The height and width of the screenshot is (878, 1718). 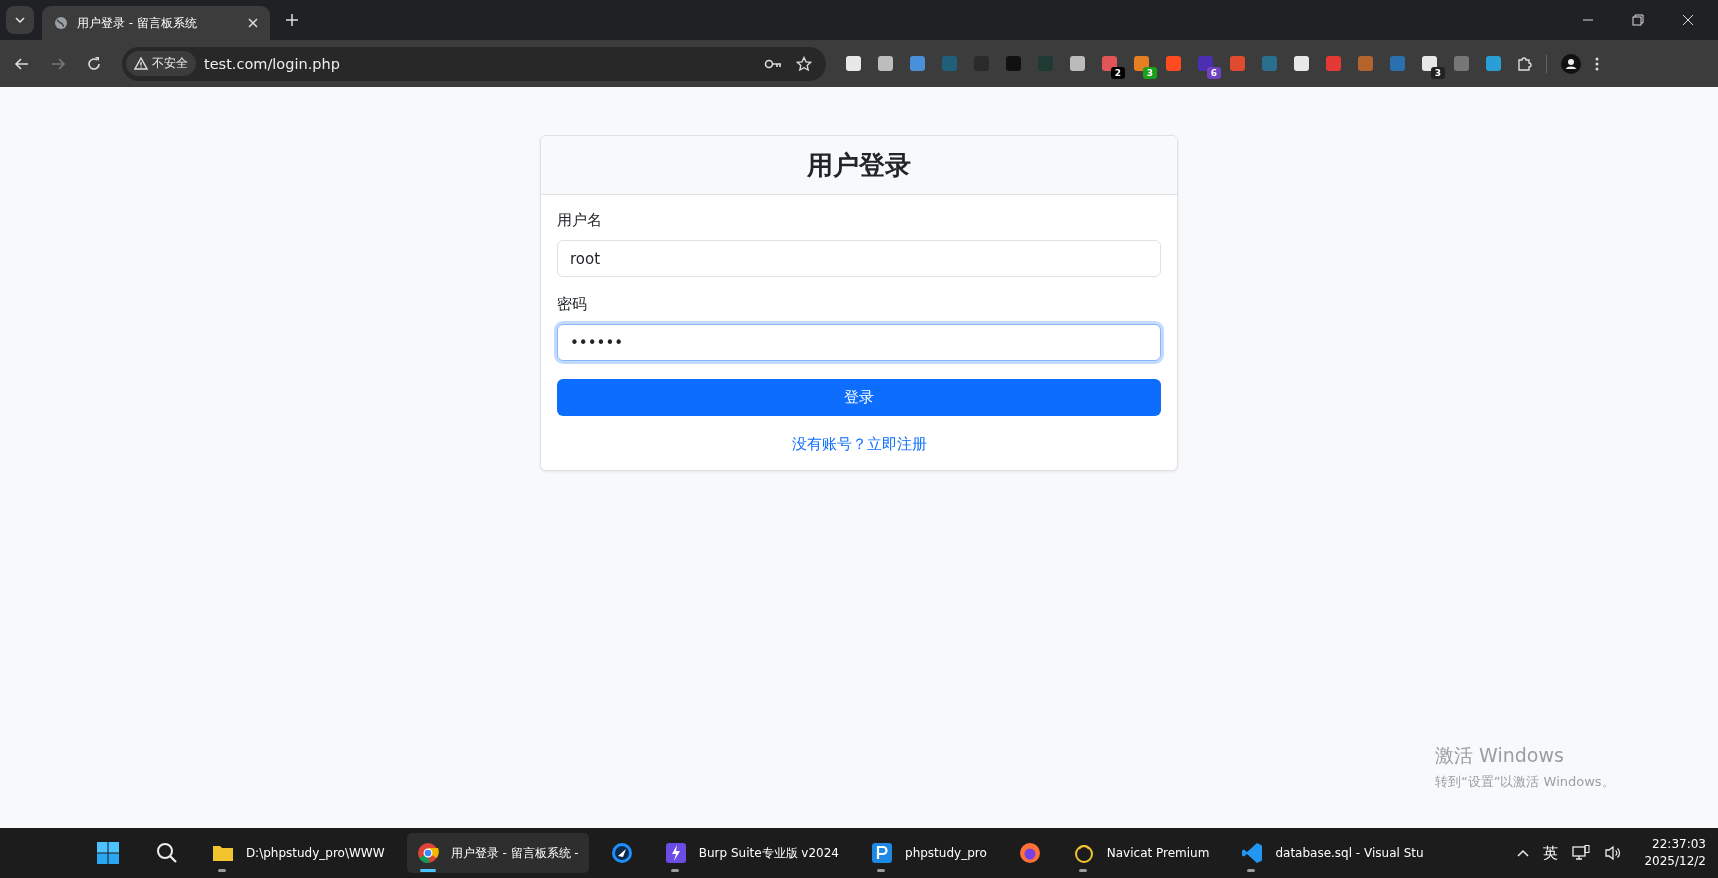 I want to click on key-icon, so click(x=773, y=63).